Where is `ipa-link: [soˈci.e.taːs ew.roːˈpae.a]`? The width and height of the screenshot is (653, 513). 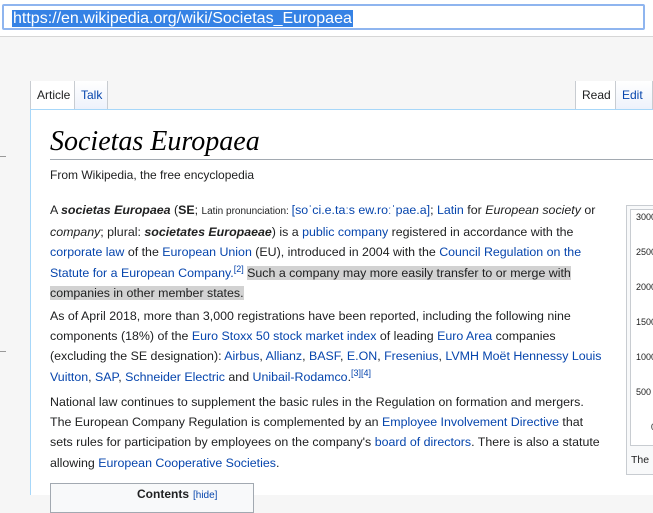
ipa-link: [soˈci.e.taːs ew.roːˈpae.a] is located at coordinates (361, 210).